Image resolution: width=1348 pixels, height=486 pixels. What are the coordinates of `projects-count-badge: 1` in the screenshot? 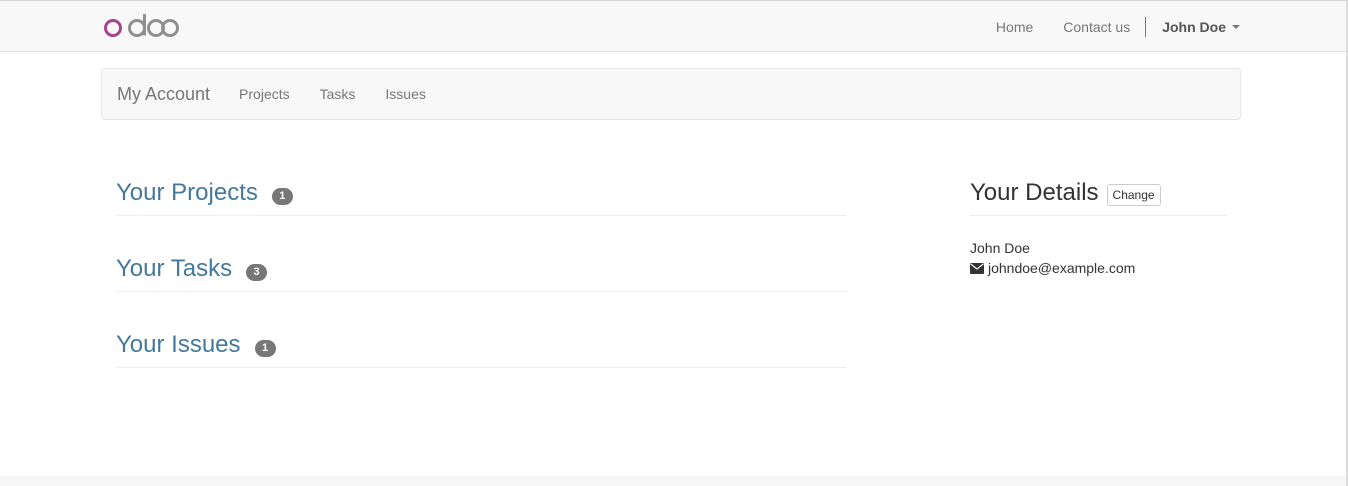 It's located at (282, 196).